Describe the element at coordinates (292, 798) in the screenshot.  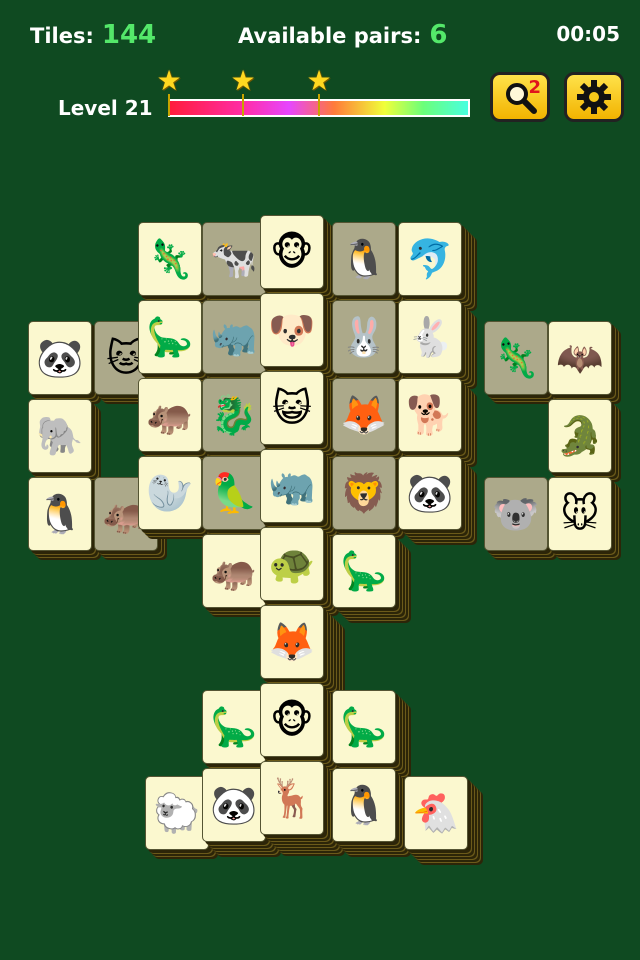
I see `tile-reindeer: 🦌` at that location.